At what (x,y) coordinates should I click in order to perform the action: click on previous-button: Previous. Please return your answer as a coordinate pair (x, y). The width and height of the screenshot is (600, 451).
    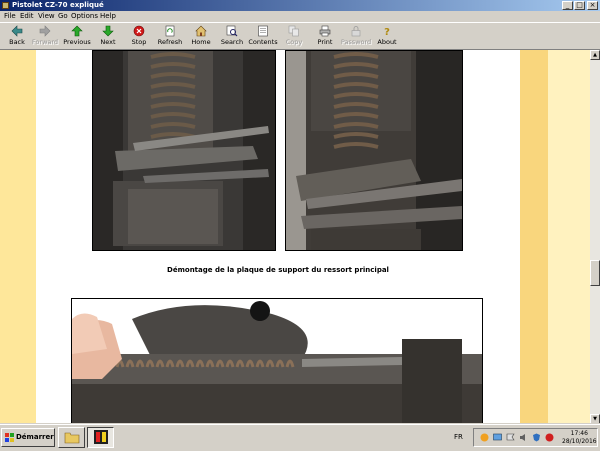
    Looking at the image, I should click on (77, 36).